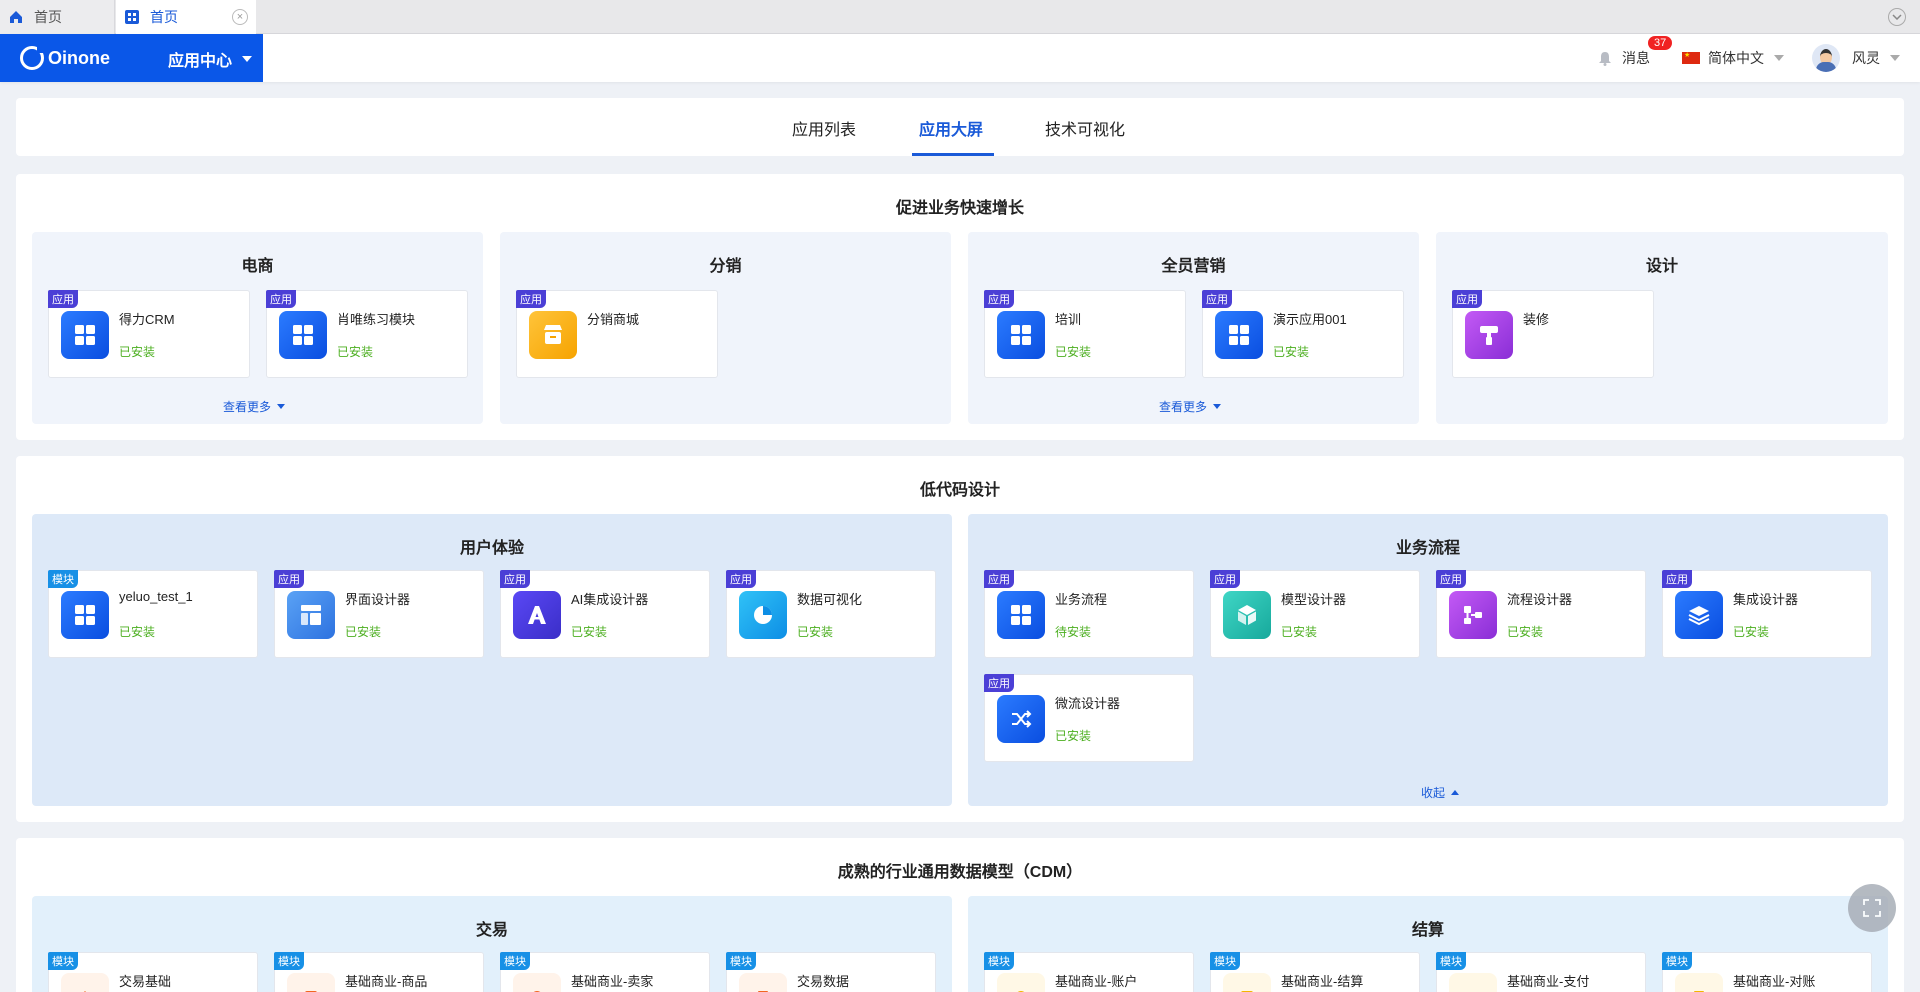 This screenshot has width=1920, height=992. What do you see at coordinates (1774, 981) in the screenshot?
I see `card-name: 基础商业-对账` at bounding box center [1774, 981].